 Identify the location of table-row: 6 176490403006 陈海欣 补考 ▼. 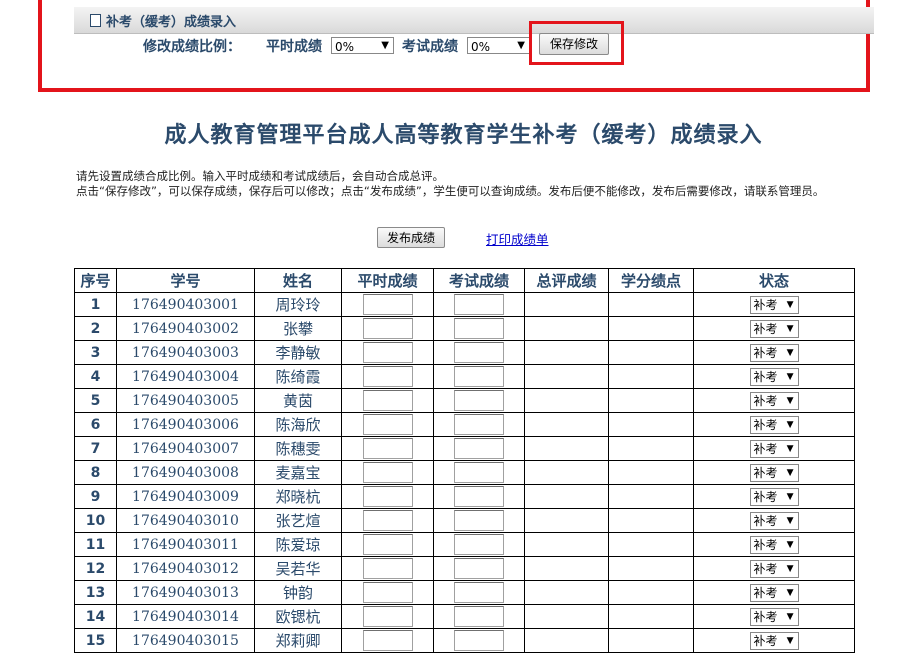
(464, 424).